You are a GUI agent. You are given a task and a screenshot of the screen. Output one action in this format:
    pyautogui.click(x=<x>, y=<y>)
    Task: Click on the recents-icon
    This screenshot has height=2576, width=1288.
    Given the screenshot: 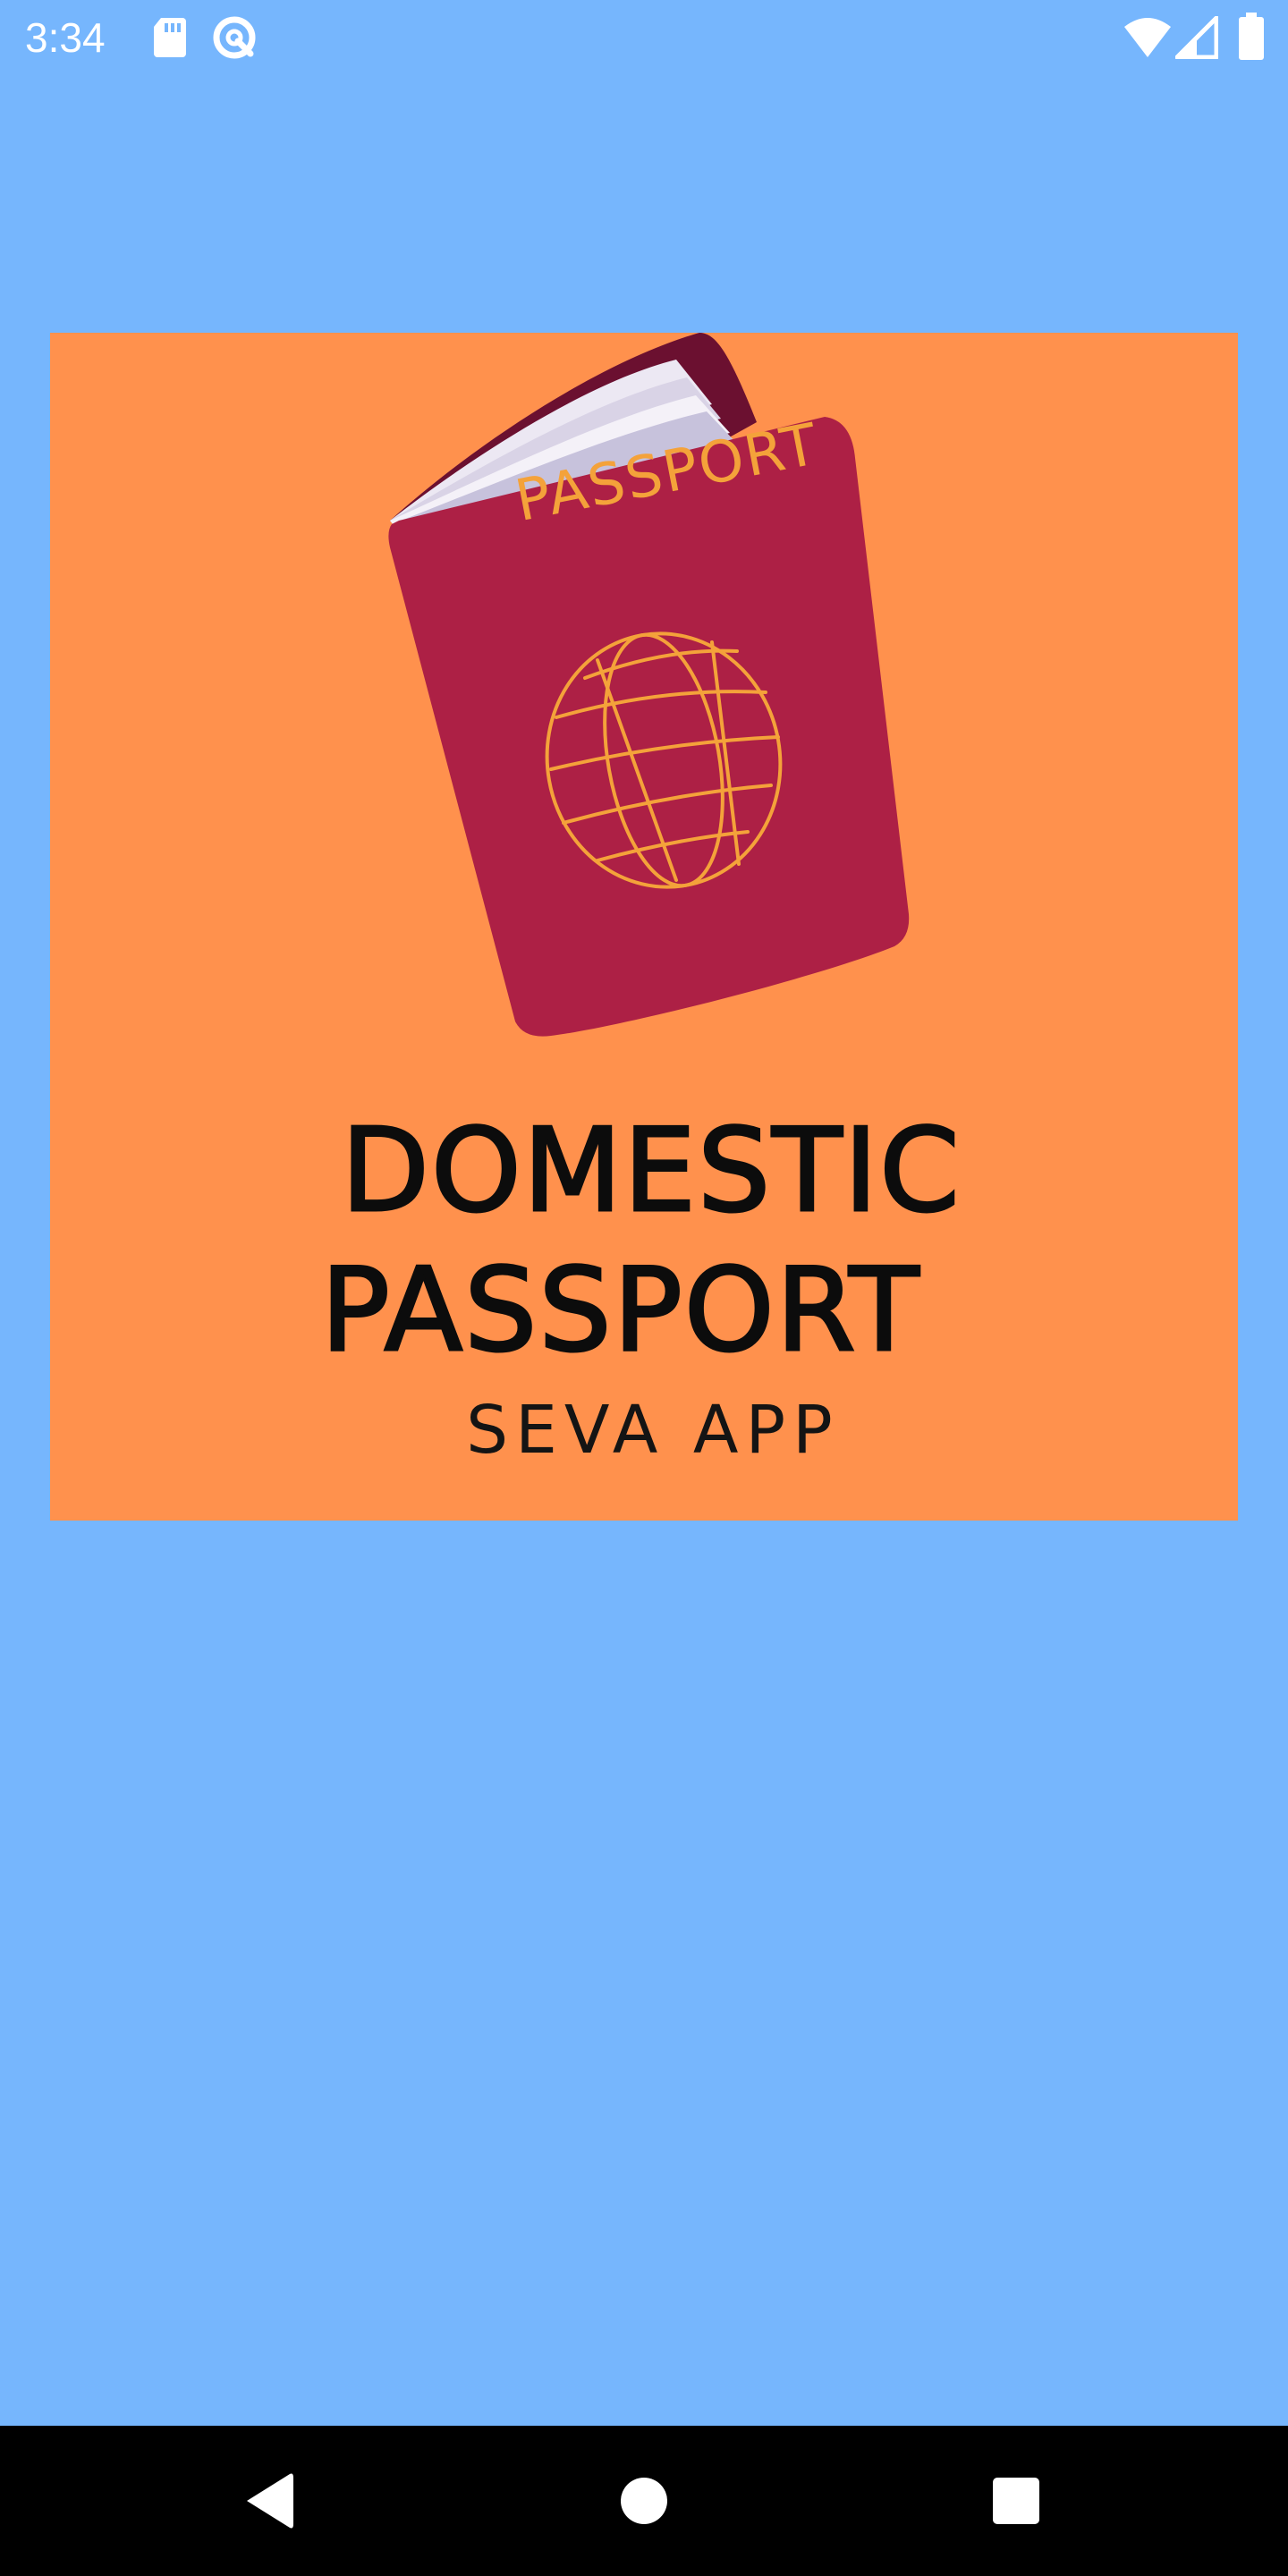 What is the action you would take?
    pyautogui.click(x=1016, y=2501)
    